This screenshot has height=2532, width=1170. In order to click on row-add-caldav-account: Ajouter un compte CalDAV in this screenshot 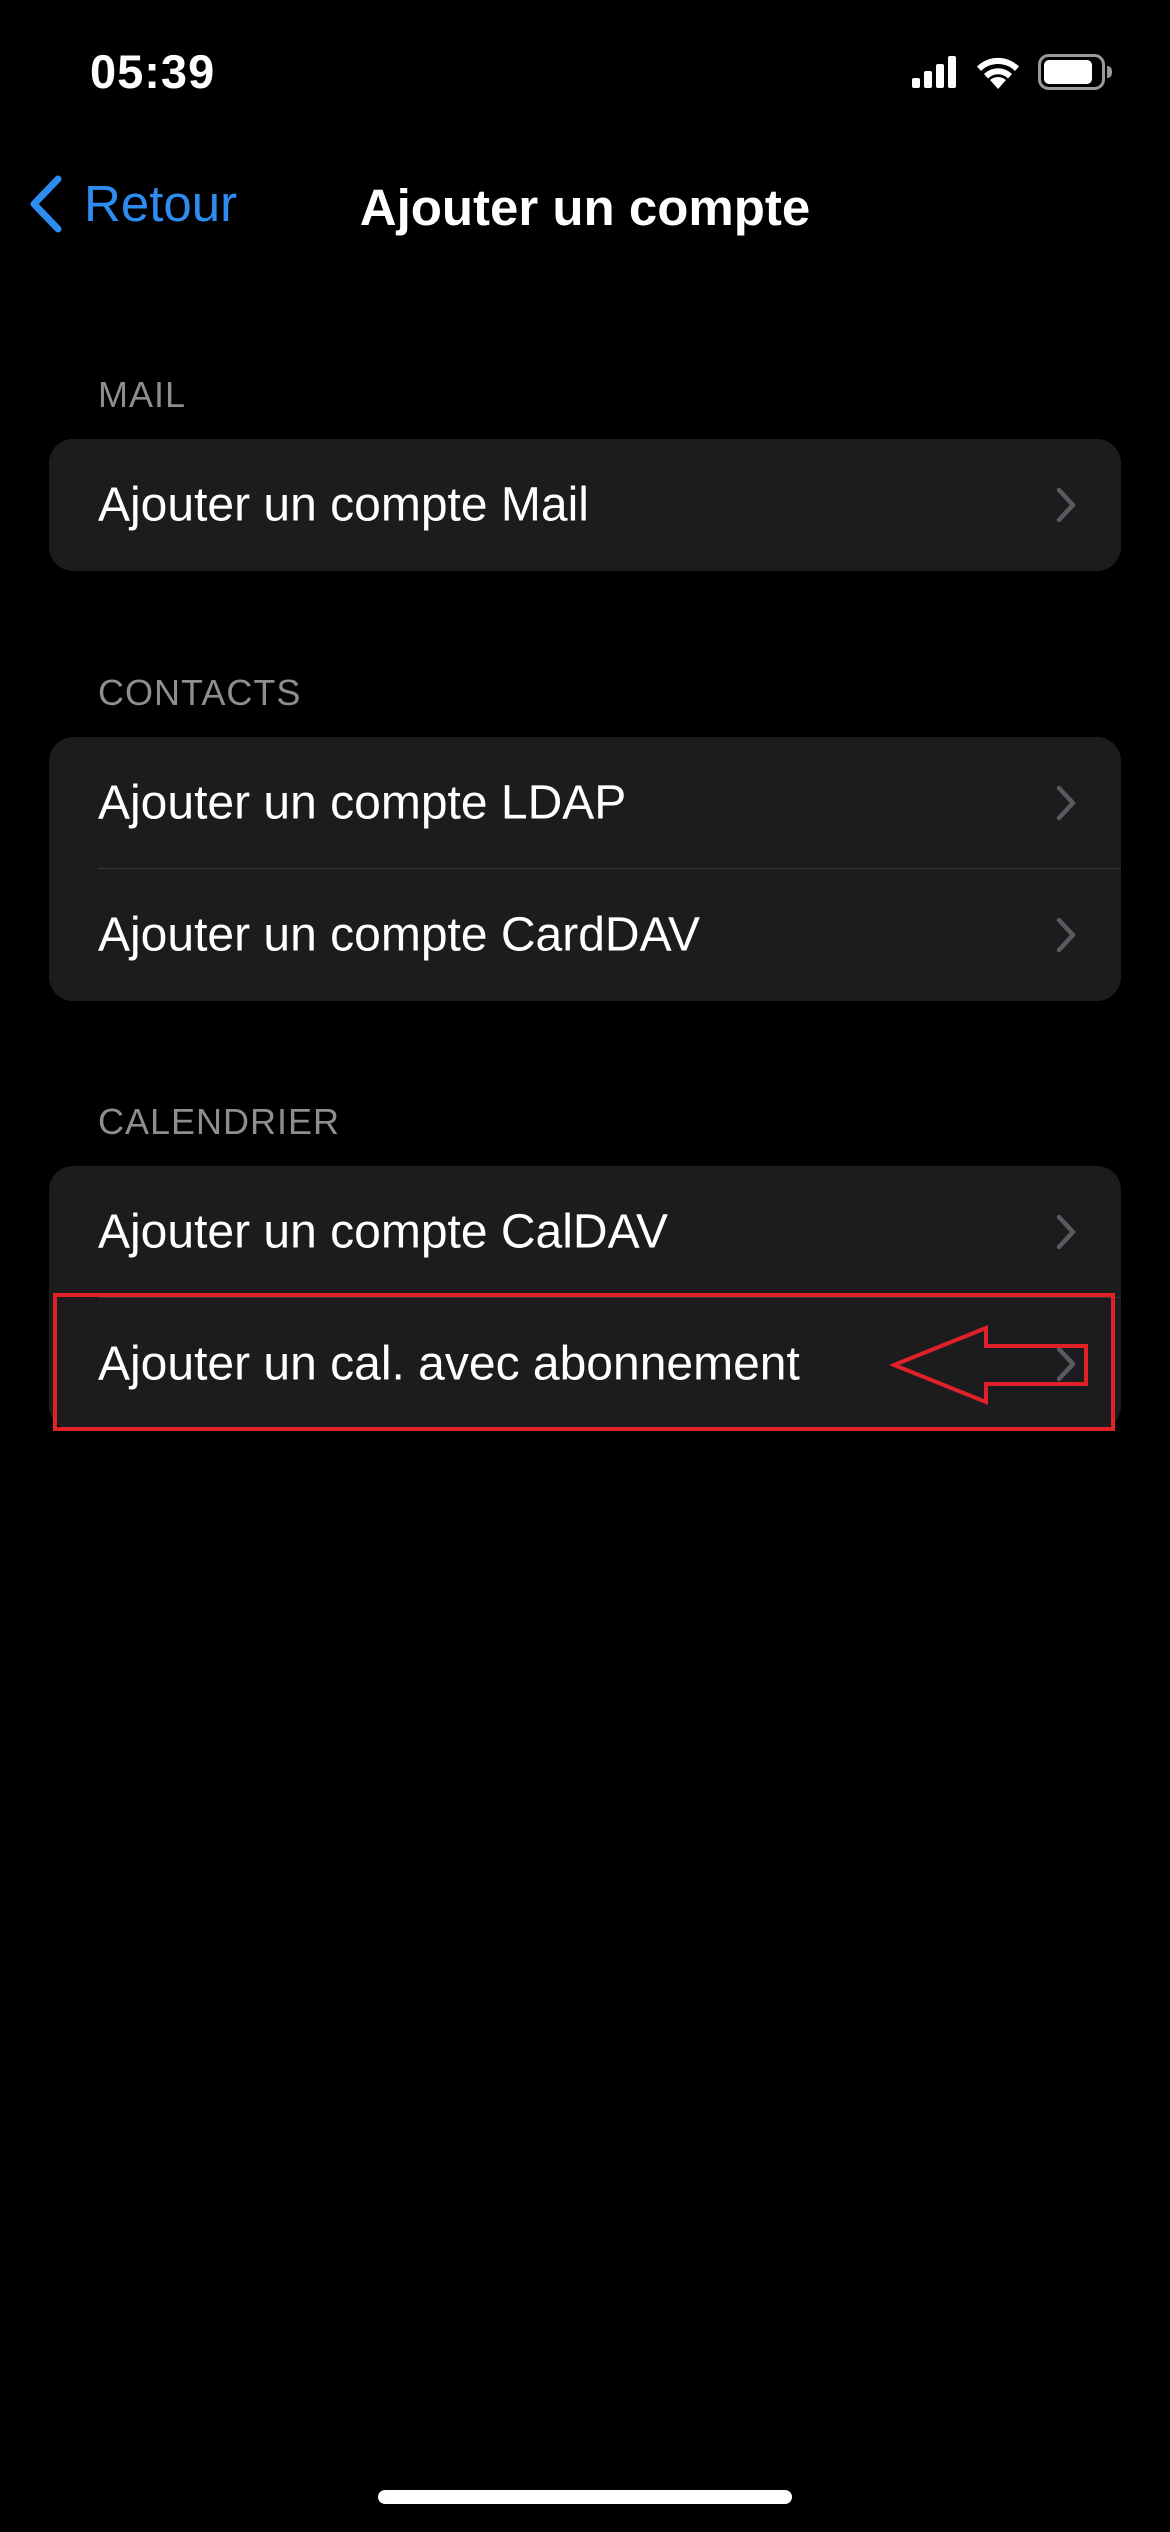, I will do `click(585, 1232)`.